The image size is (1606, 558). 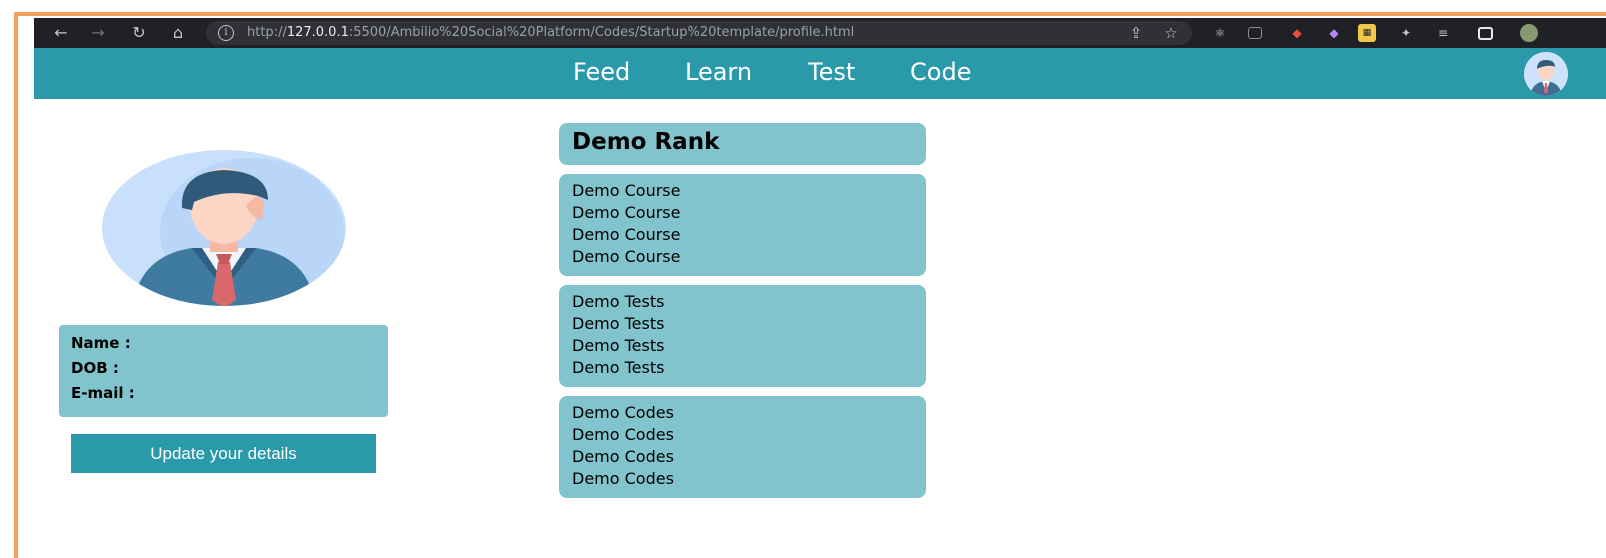 What do you see at coordinates (223, 371) in the screenshot?
I see `profile-info-card: Name : DOB : E-mail :` at bounding box center [223, 371].